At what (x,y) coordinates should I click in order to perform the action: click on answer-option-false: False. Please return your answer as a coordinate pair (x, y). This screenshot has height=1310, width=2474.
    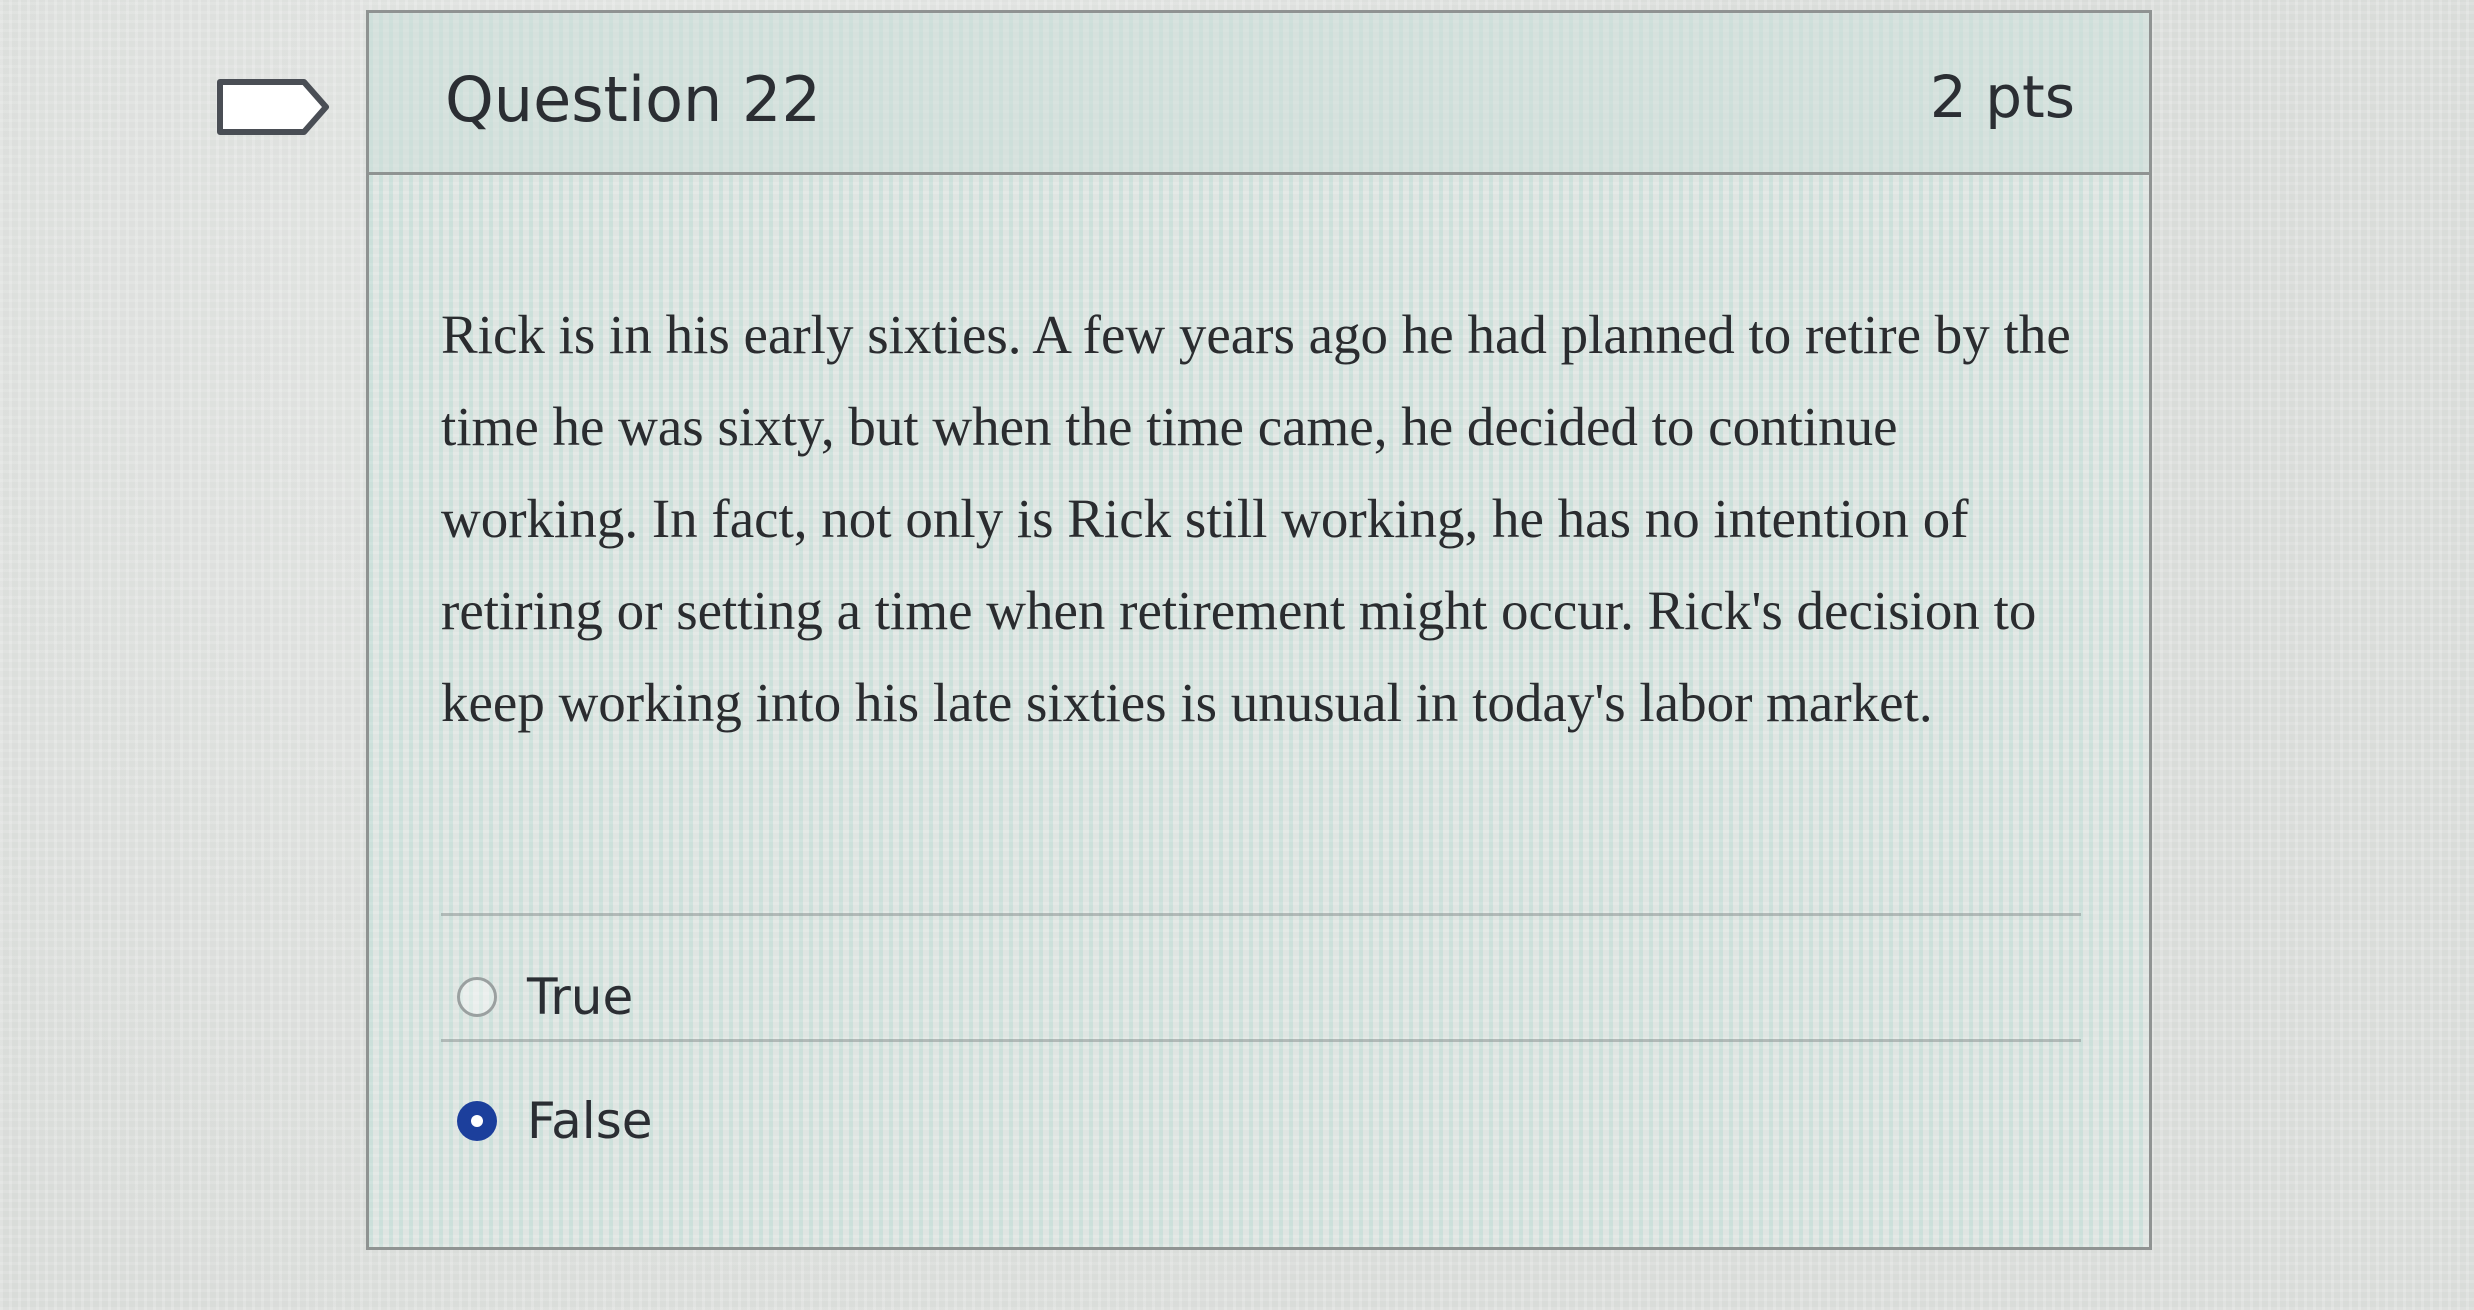
    Looking at the image, I should click on (555, 1121).